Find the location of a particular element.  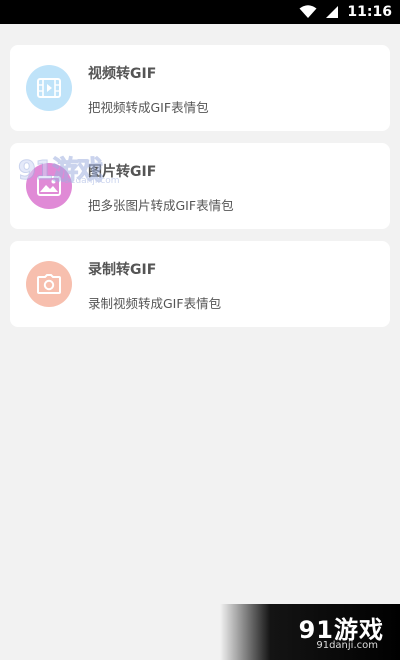

status-bar: 11:16 is located at coordinates (200, 12).